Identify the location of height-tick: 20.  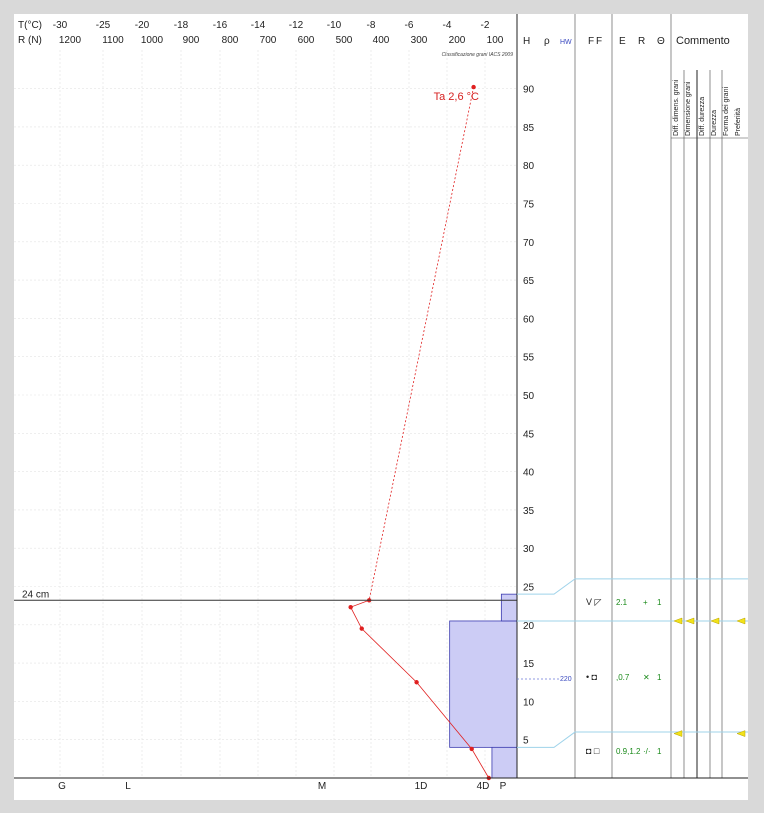
(529, 626).